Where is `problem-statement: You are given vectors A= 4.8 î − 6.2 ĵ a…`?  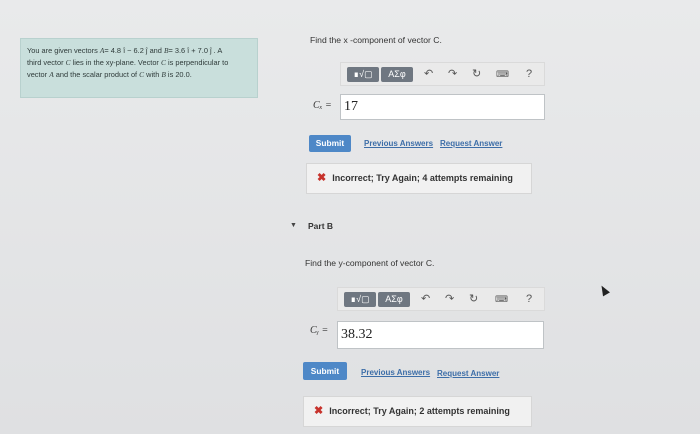
problem-statement: You are given vectors A= 4.8 î − 6.2 ĵ a… is located at coordinates (139, 68).